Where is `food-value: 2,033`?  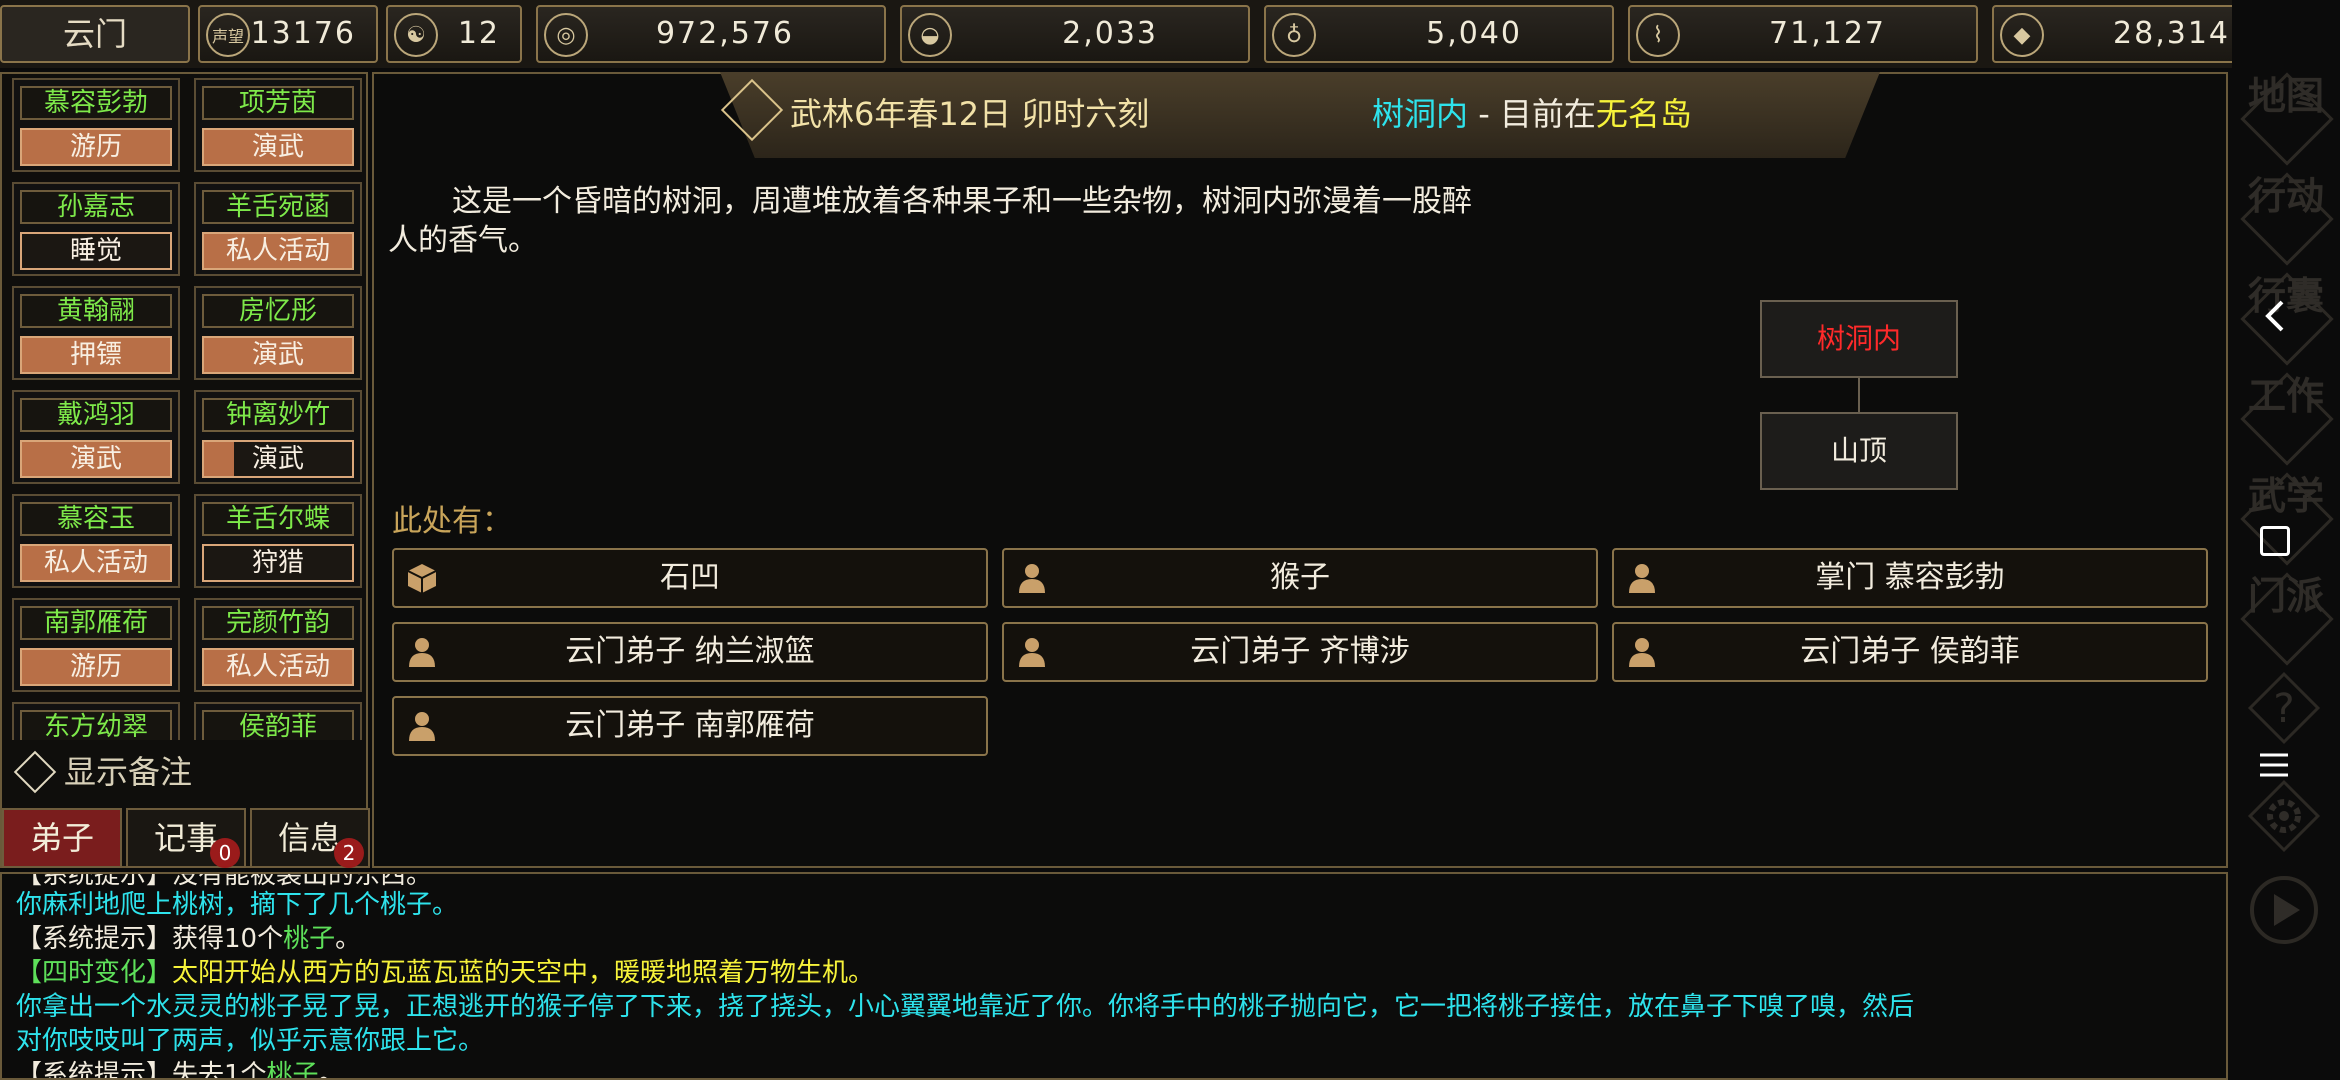 food-value: 2,033 is located at coordinates (1110, 33).